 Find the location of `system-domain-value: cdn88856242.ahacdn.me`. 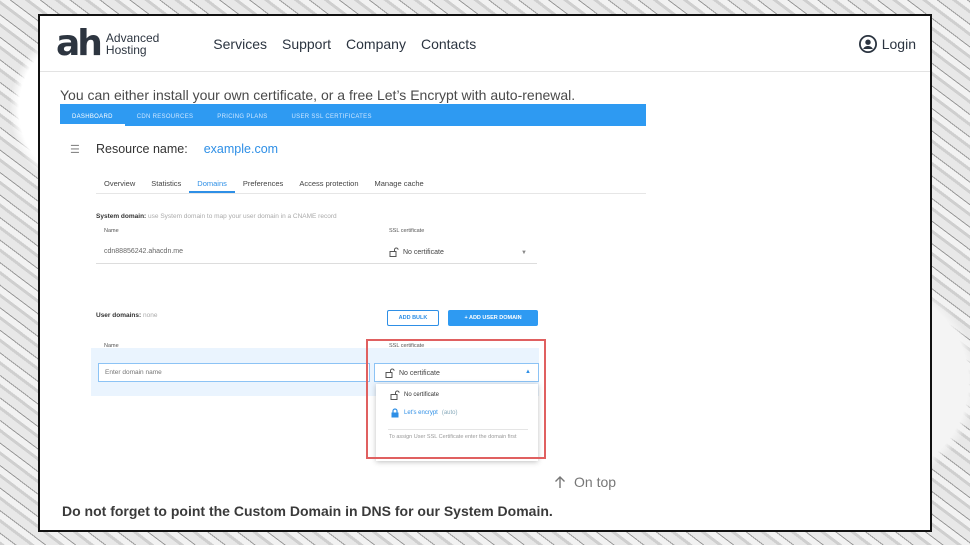

system-domain-value: cdn88856242.ahacdn.me is located at coordinates (144, 251).